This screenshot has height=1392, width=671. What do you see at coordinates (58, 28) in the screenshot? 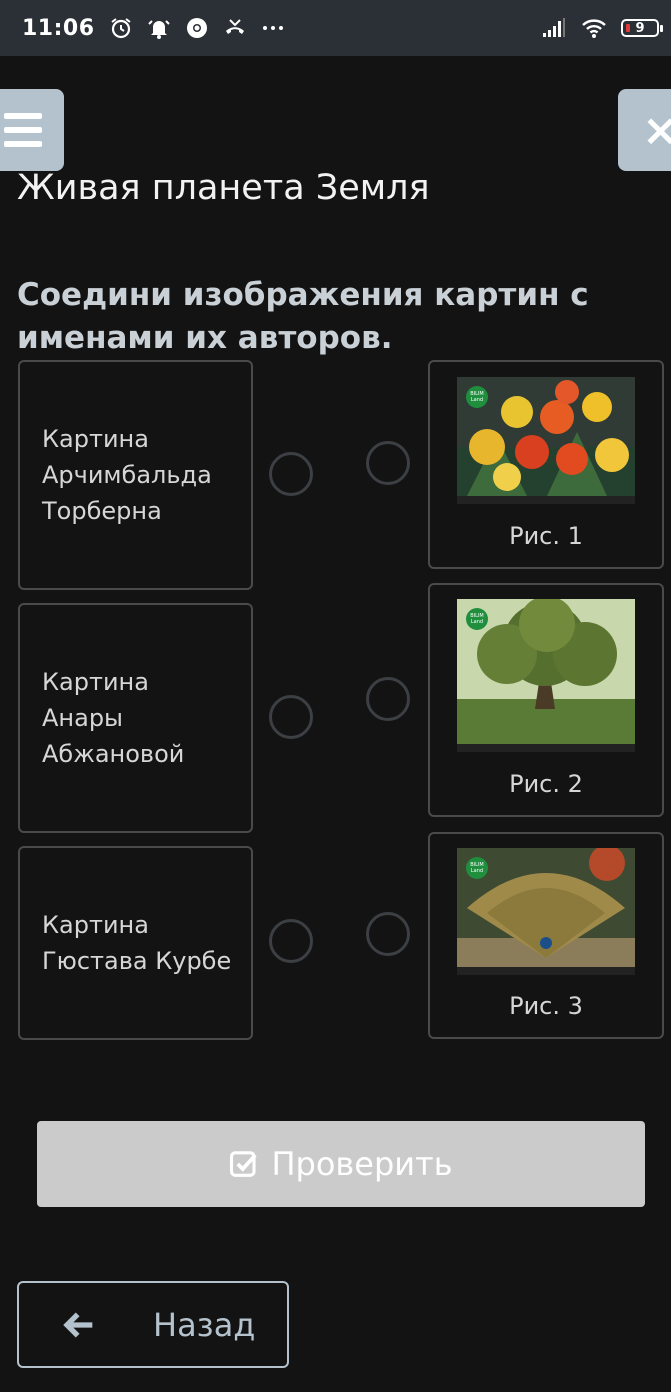
I see `status-time: 11:06` at bounding box center [58, 28].